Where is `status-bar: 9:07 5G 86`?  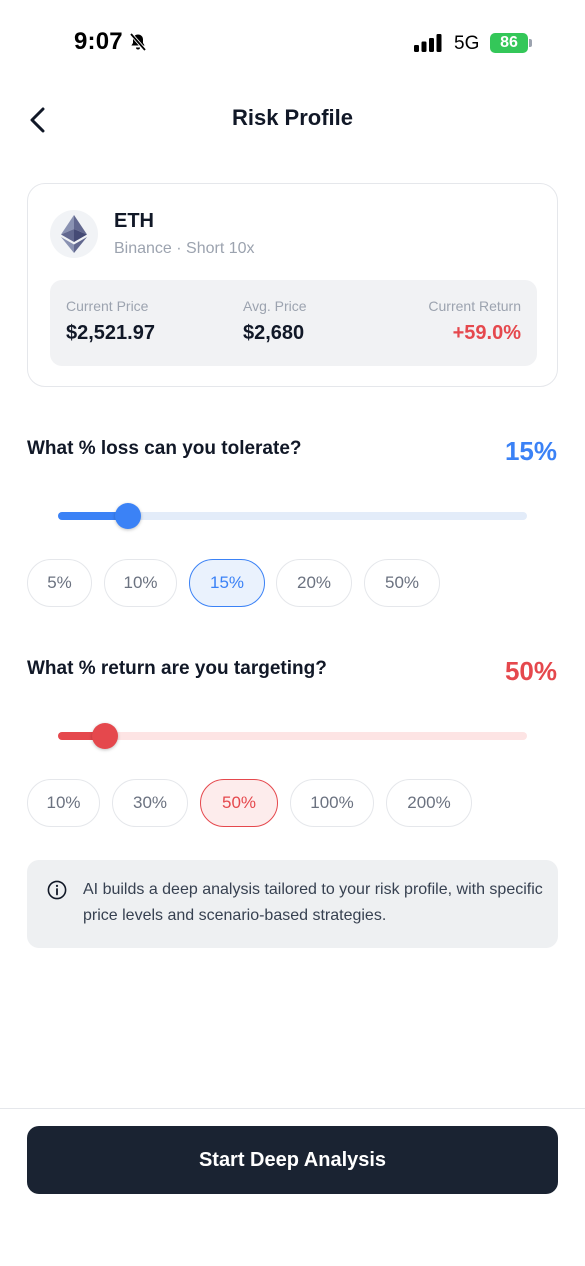 status-bar: 9:07 5G 86 is located at coordinates (292, 43).